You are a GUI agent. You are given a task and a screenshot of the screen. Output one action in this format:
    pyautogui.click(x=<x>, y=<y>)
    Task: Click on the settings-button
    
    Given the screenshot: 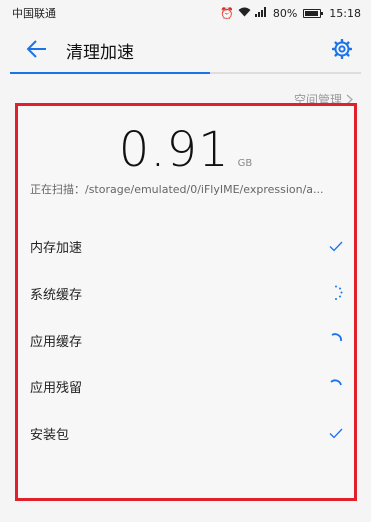 What is the action you would take?
    pyautogui.click(x=342, y=49)
    